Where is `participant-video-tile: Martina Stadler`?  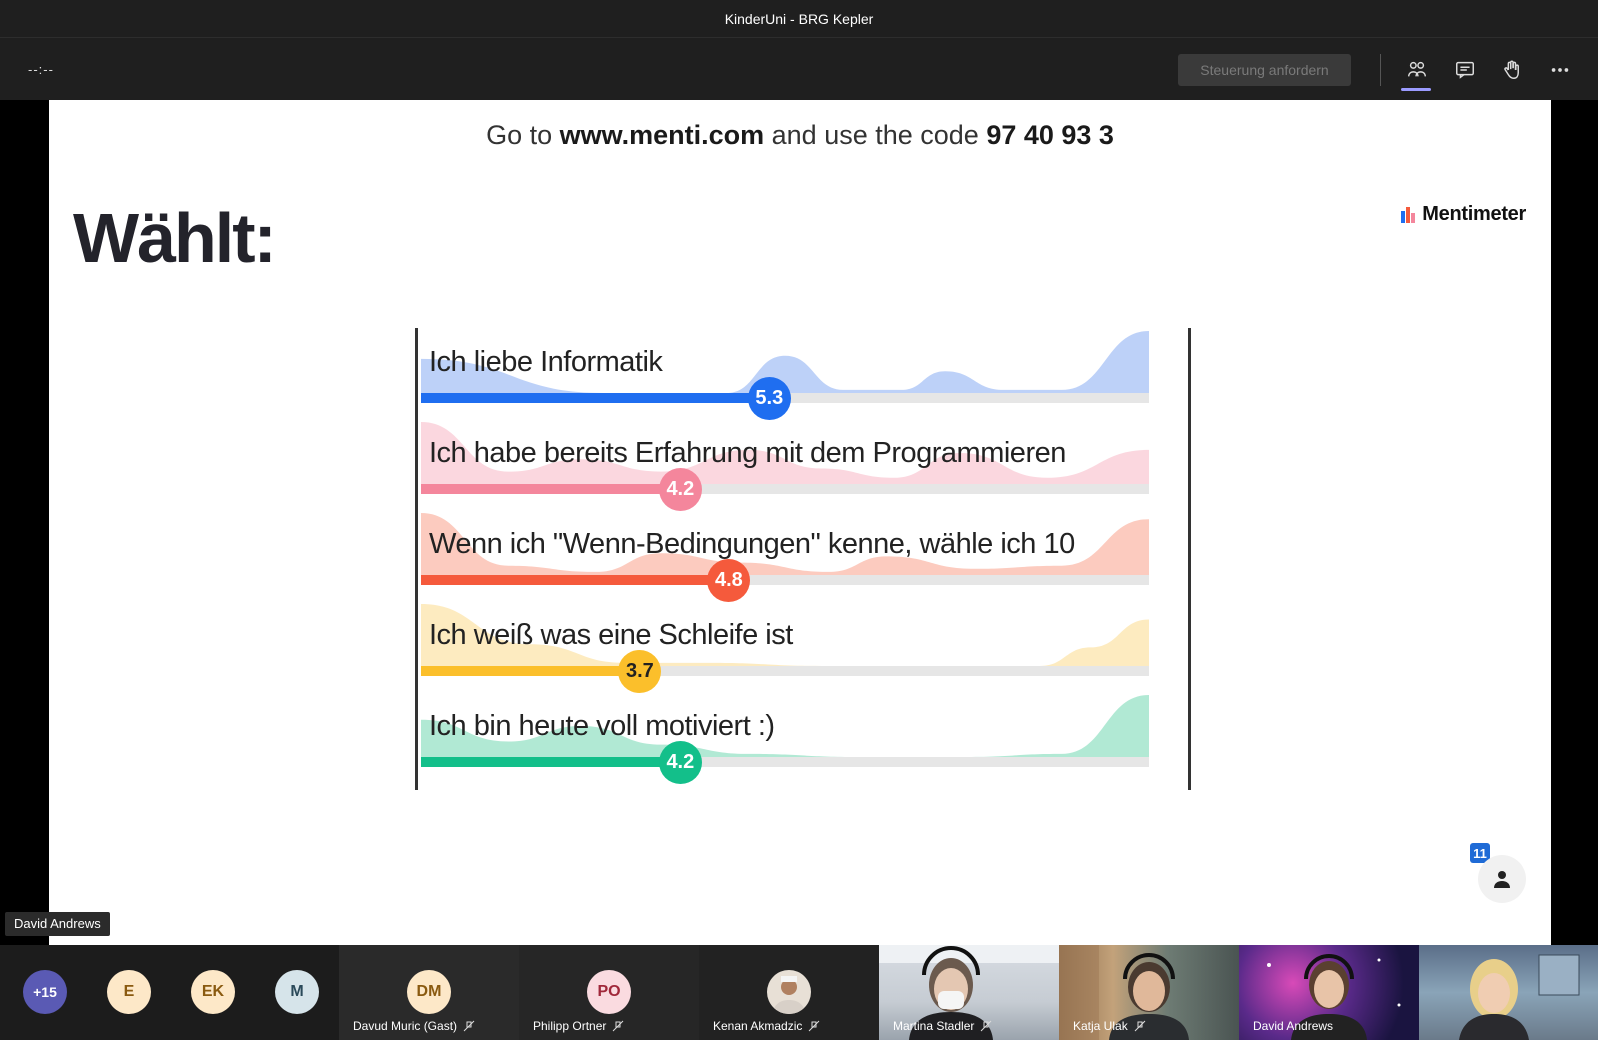
participant-video-tile: Martina Stadler is located at coordinates (969, 992).